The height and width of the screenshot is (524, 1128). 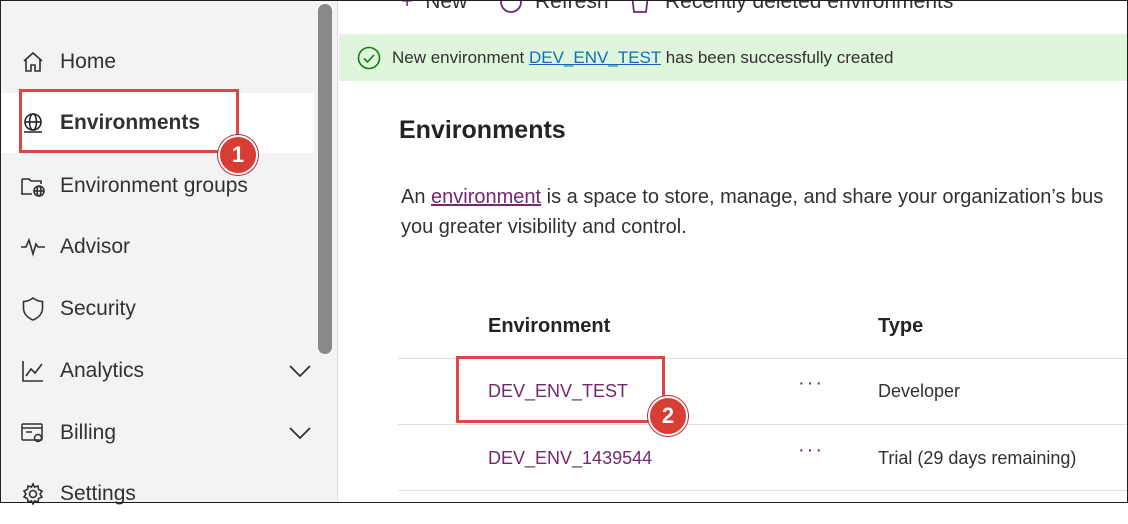 I want to click on refresh-button: Refresh, so click(x=554, y=8).